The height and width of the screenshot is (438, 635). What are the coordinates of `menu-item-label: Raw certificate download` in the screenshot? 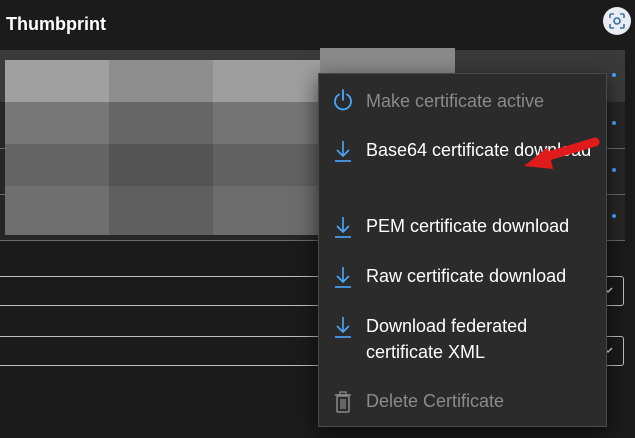 It's located at (466, 276).